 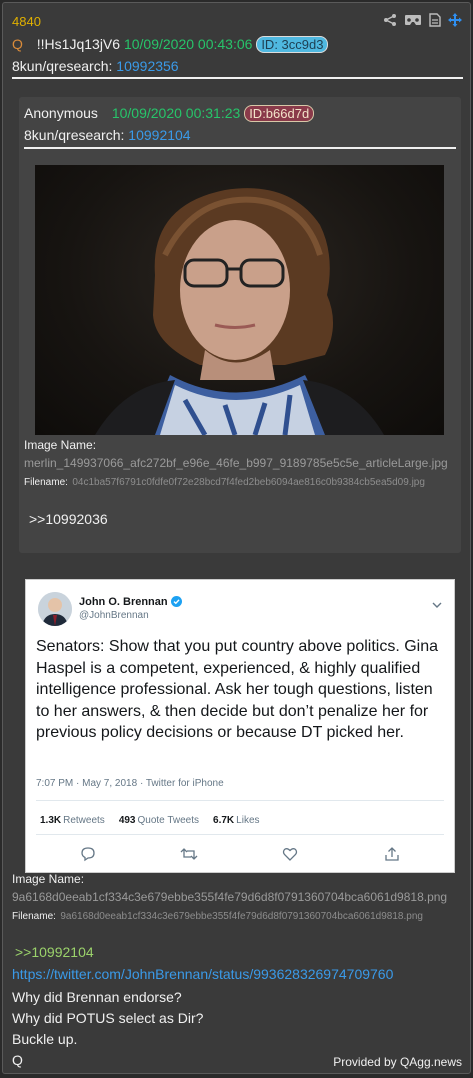 I want to click on image-name-label: Image Name:, so click(x=60, y=445).